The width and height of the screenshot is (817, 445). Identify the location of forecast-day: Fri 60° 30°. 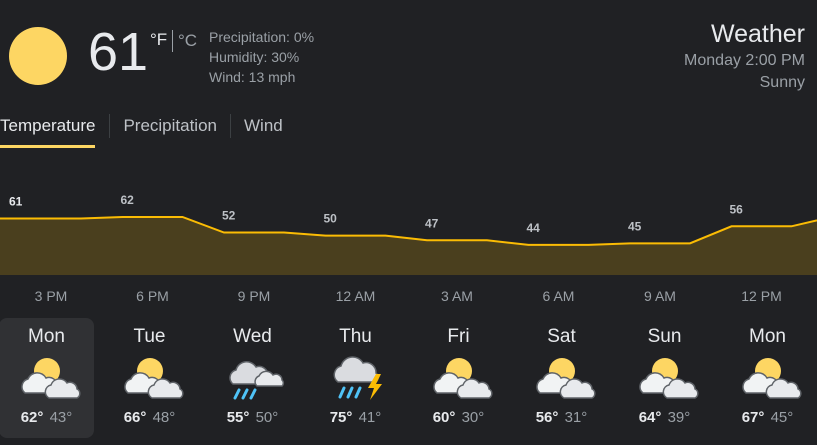
(458, 378).